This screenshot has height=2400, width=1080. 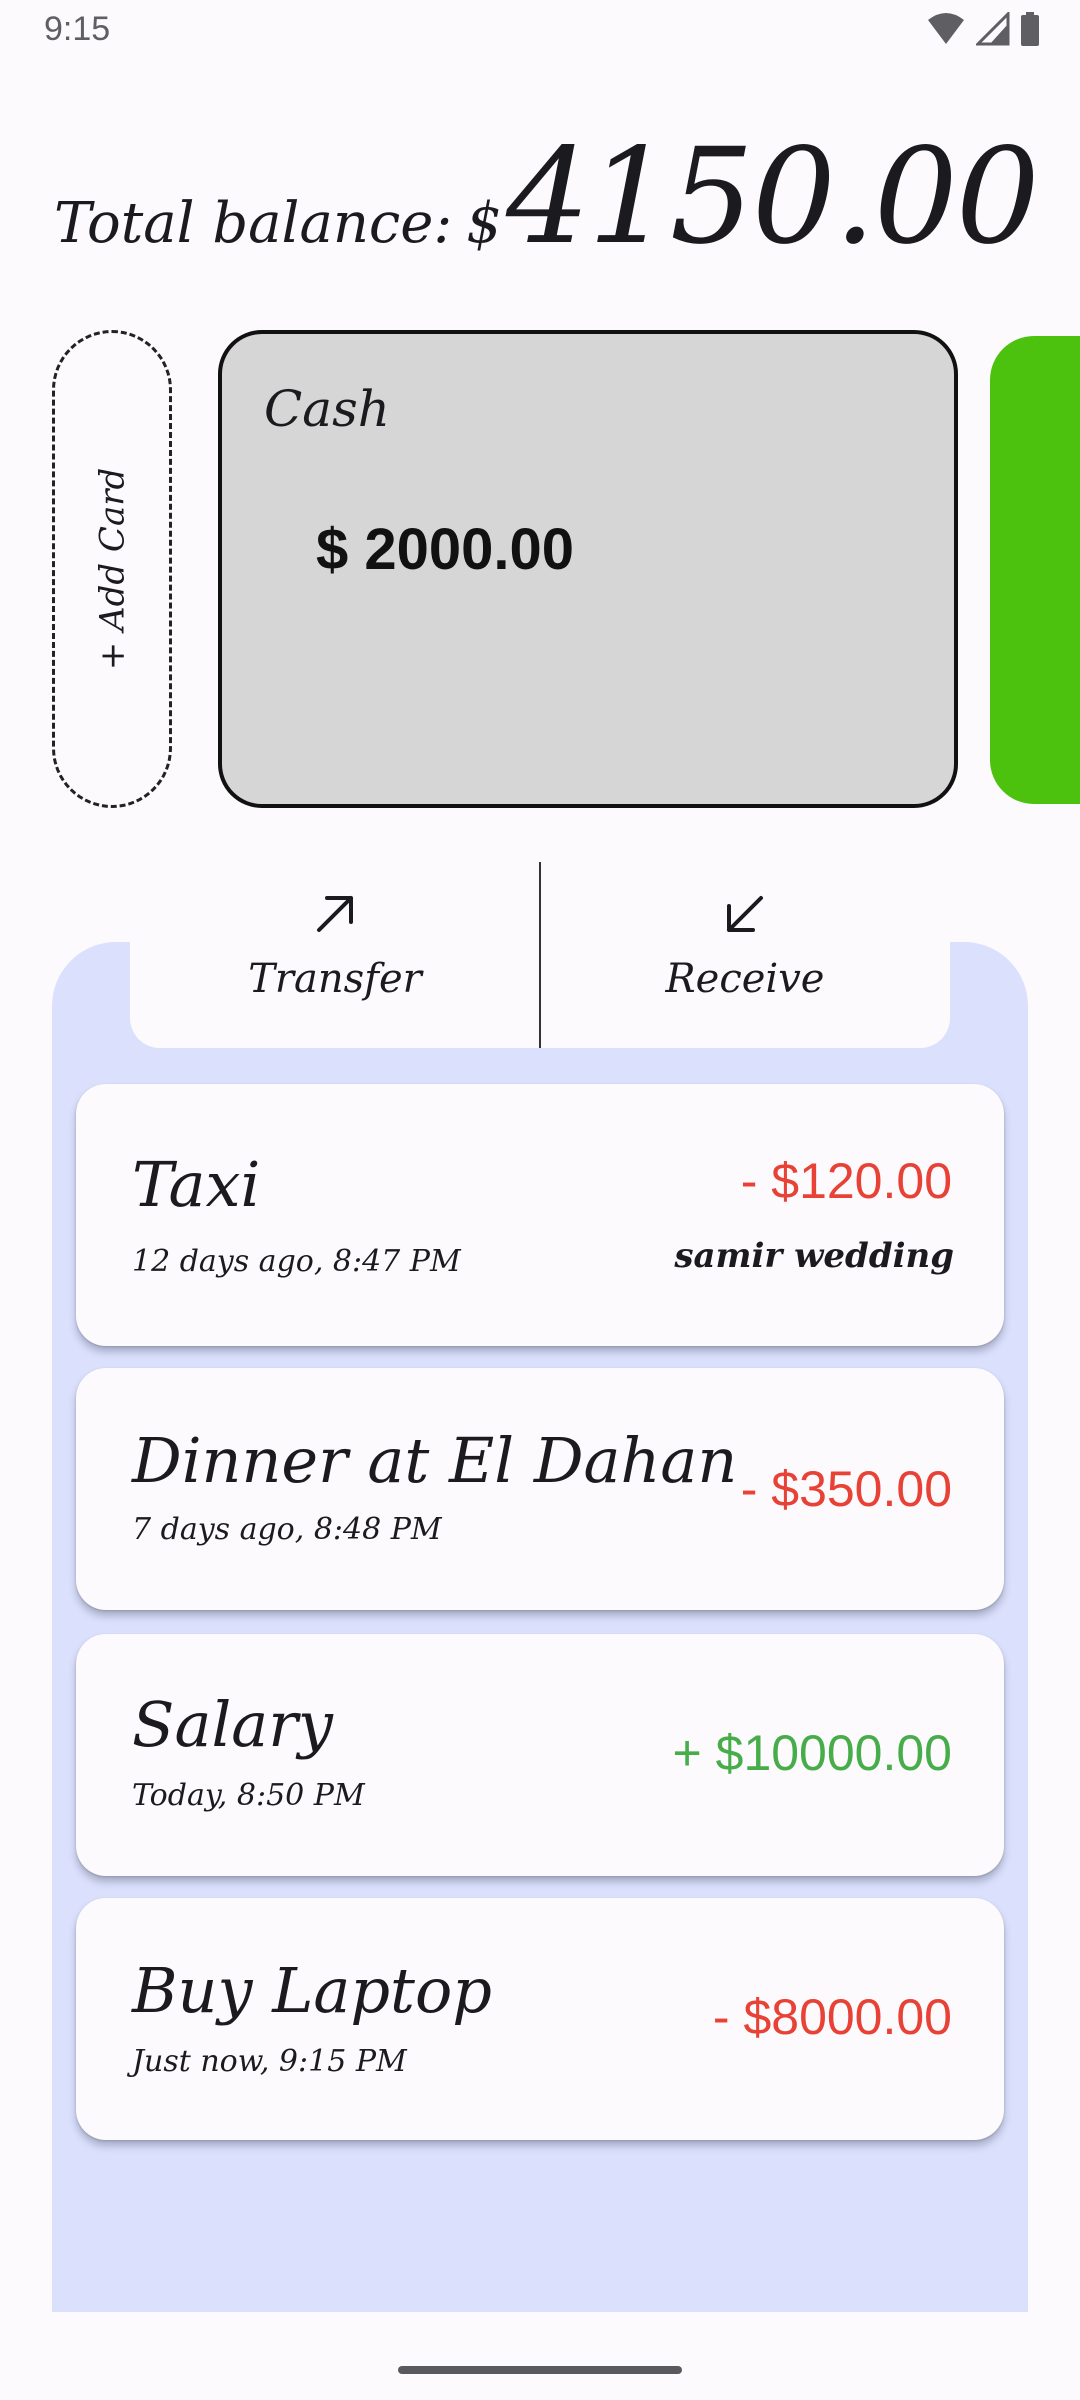 I want to click on total-balance: Total balance: $ 4150.00, so click(x=547, y=197).